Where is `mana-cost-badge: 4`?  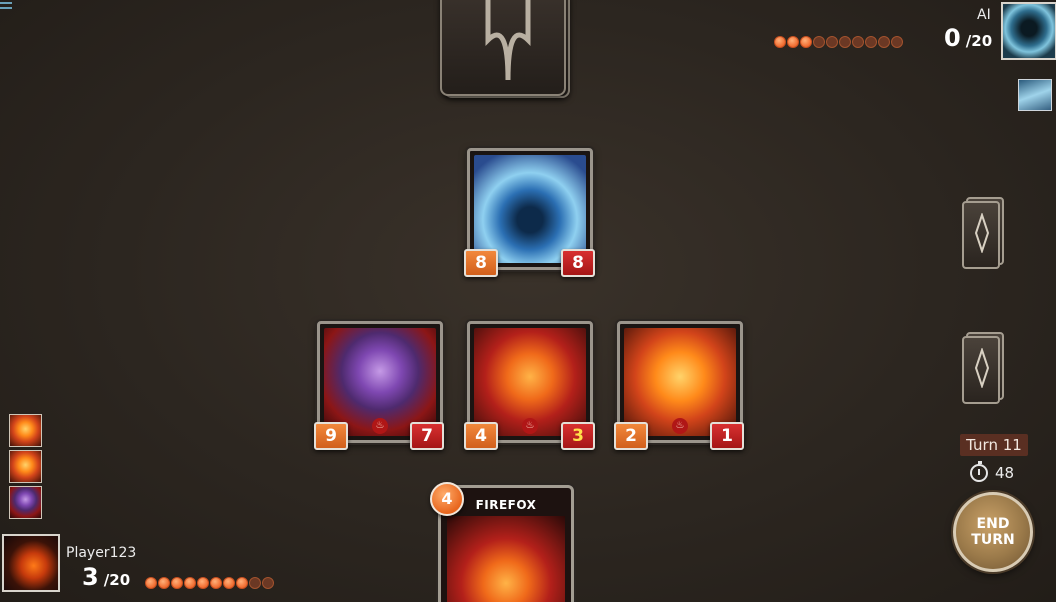 mana-cost-badge: 4 is located at coordinates (447, 499).